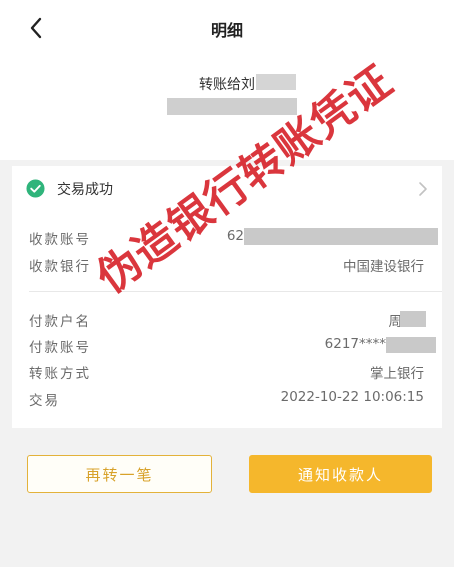 This screenshot has height=567, width=454. What do you see at coordinates (44, 401) in the screenshot?
I see `time-label: 交易` at bounding box center [44, 401].